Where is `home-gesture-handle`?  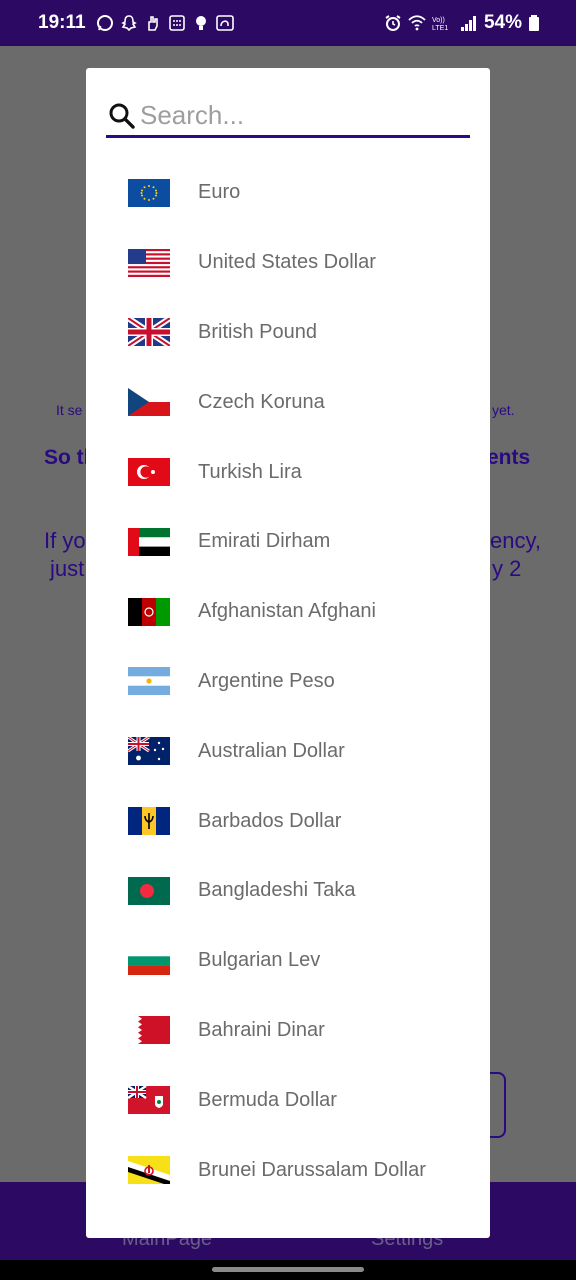
home-gesture-handle is located at coordinates (288, 1269).